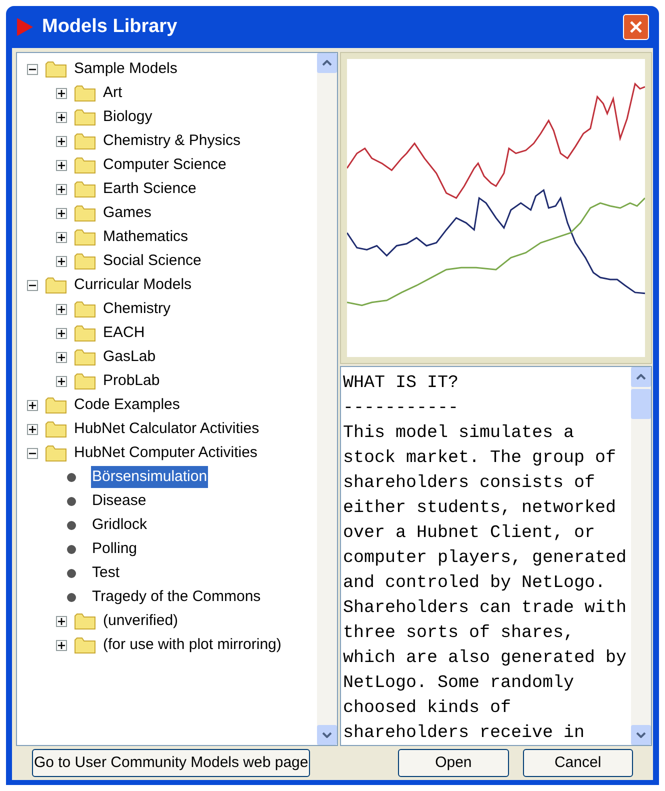 The height and width of the screenshot is (791, 665). Describe the element at coordinates (401, 383) in the screenshot. I see `info-heading: WHAT IS IT?` at that location.